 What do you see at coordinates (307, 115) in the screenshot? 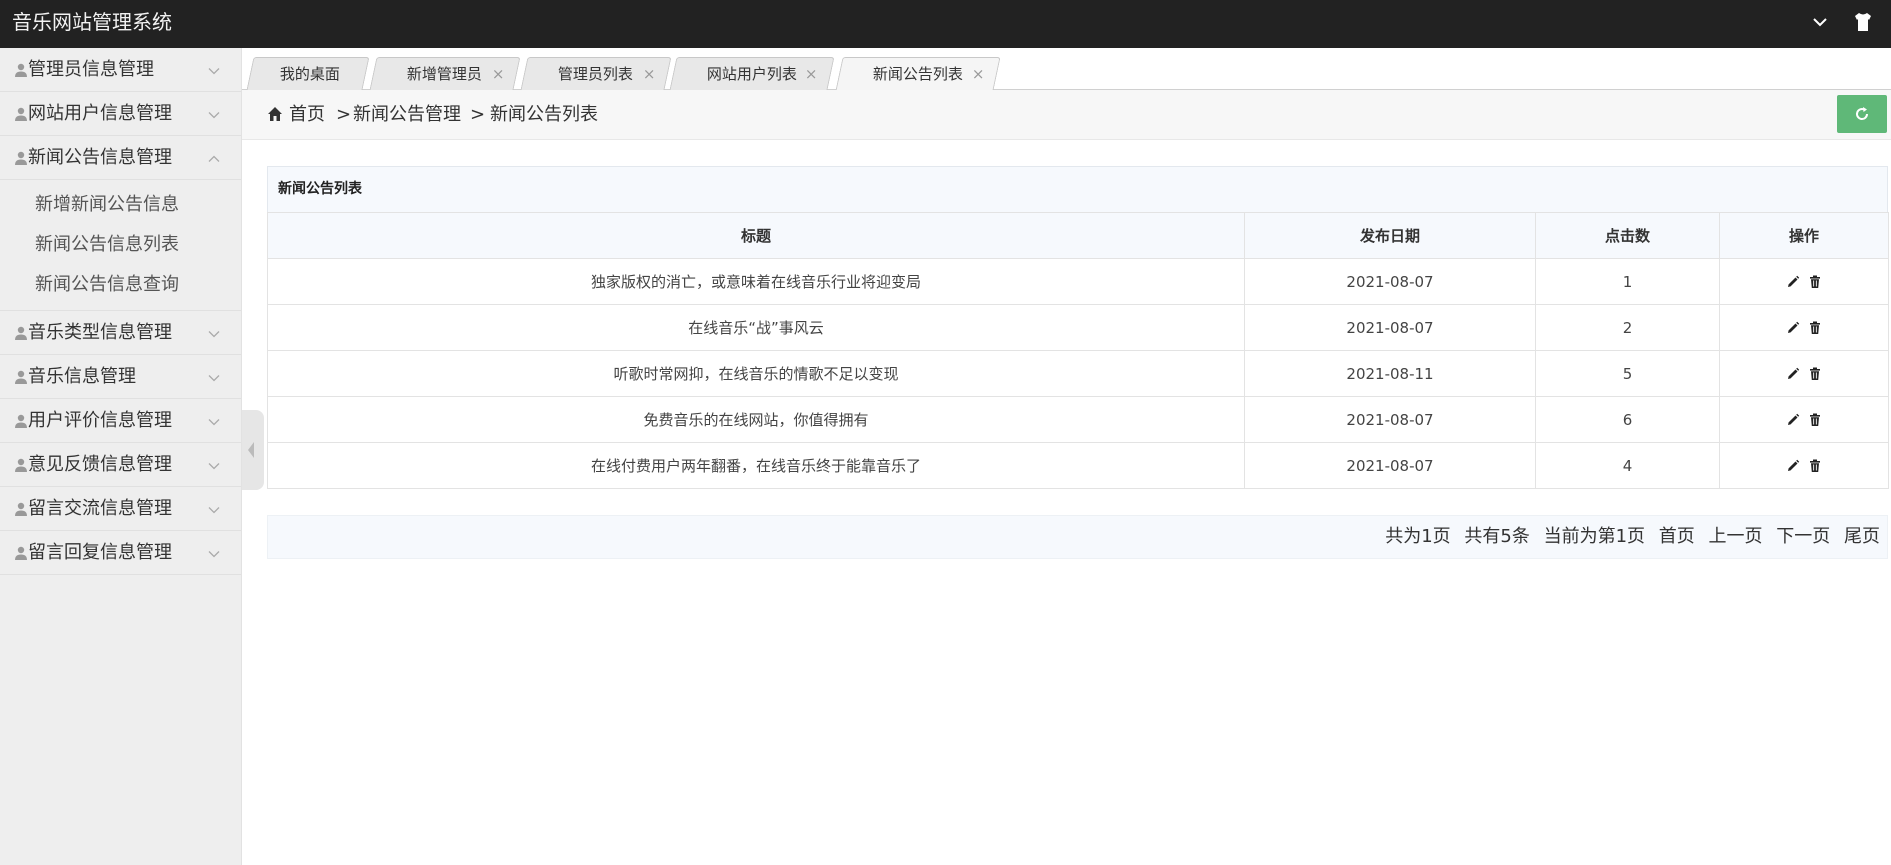
I see `breadcrumb-home: 首页` at bounding box center [307, 115].